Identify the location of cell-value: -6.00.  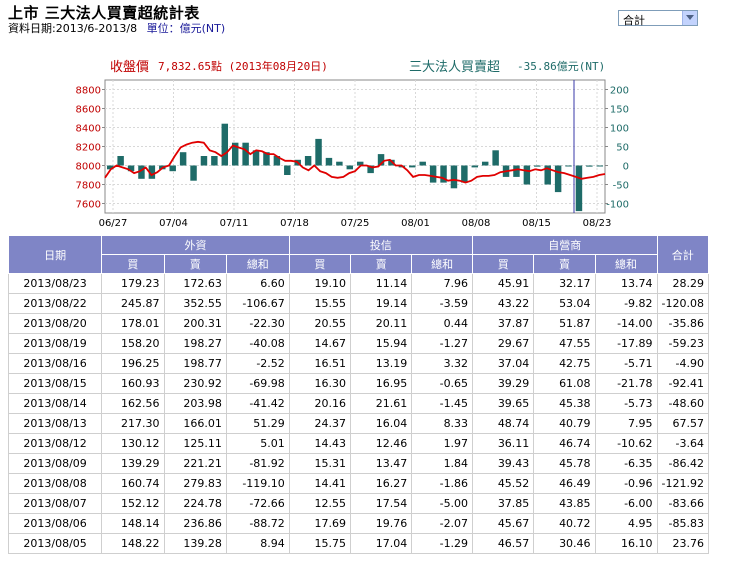
(626, 503).